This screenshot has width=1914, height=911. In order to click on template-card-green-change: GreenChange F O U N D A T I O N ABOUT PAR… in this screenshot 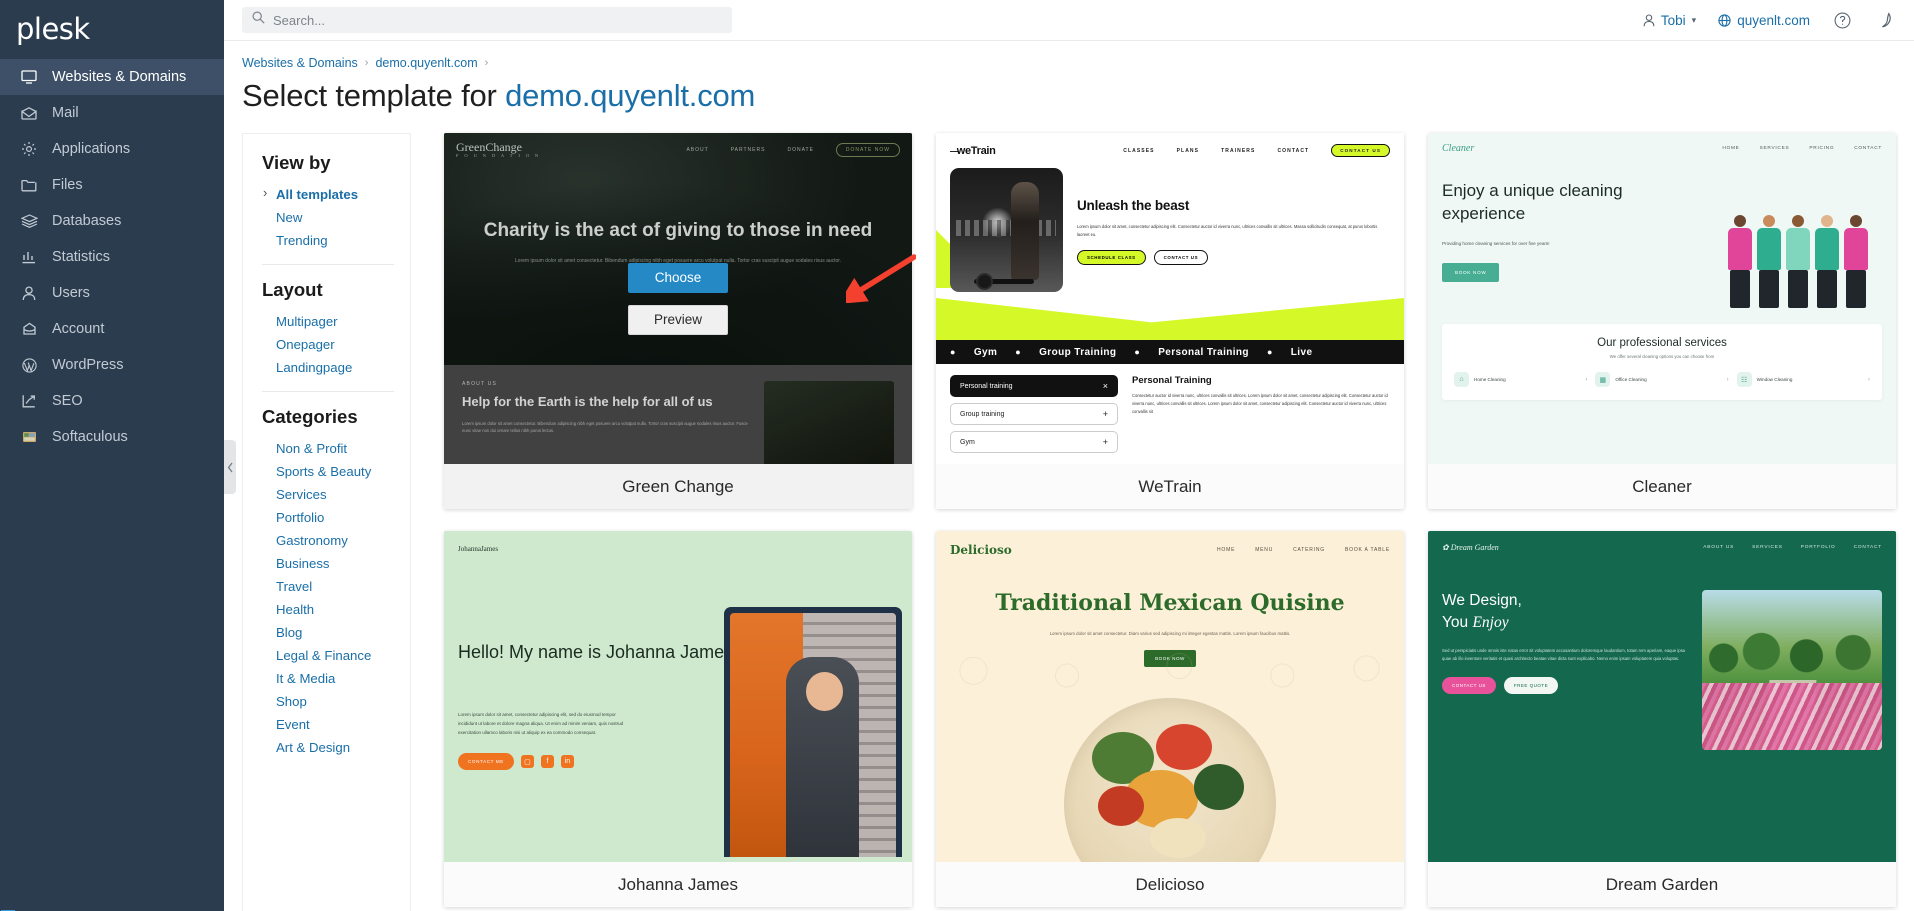, I will do `click(678, 321)`.